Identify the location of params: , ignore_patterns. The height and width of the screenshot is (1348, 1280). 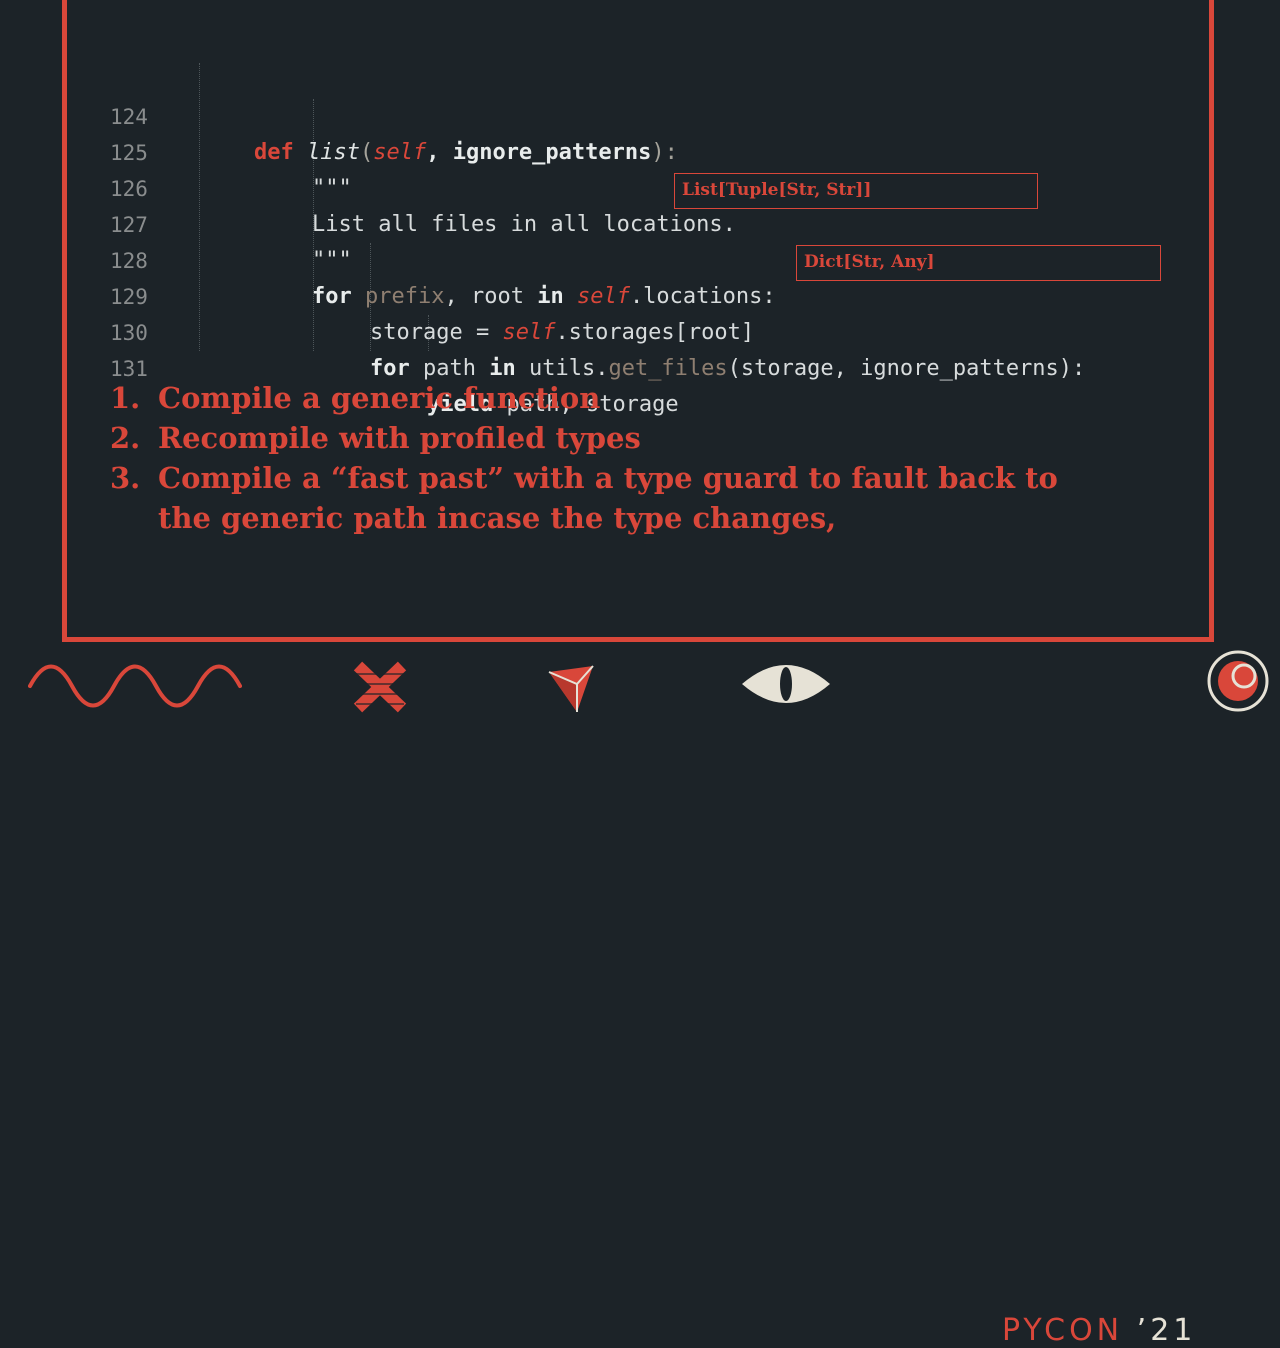
(539, 152).